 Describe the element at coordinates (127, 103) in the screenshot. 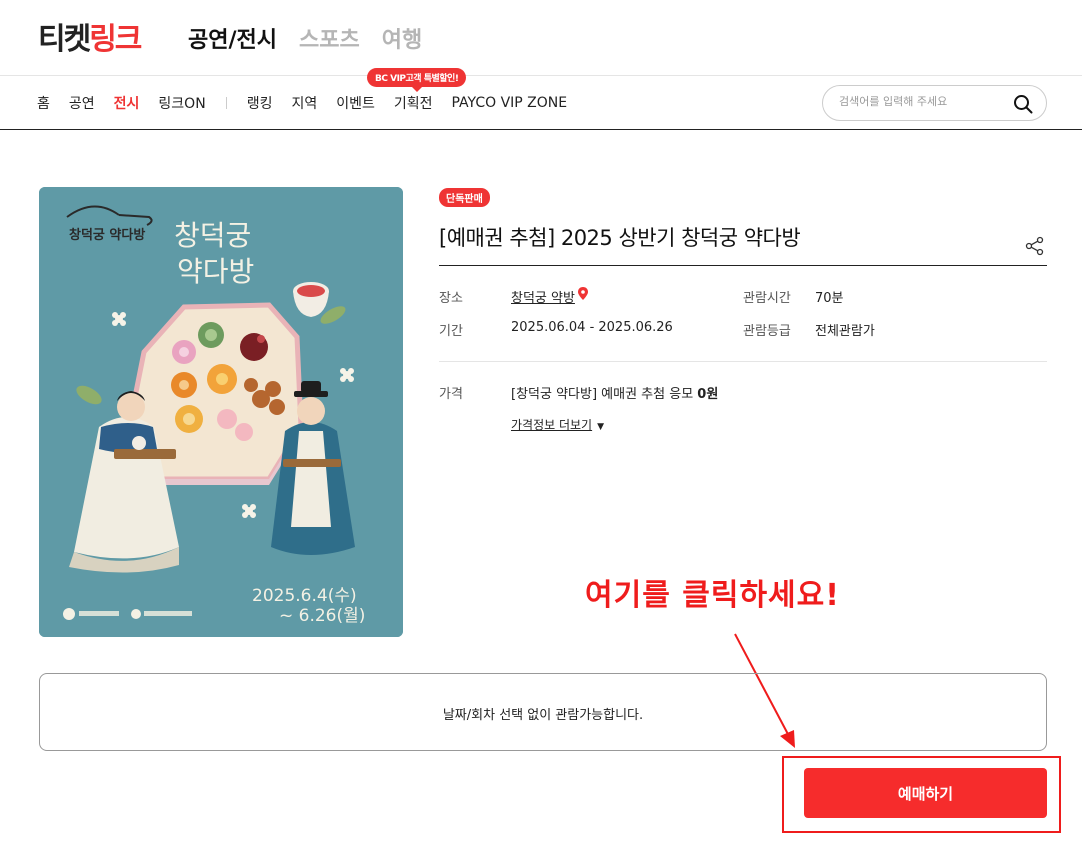

I see `nav-item-exhibition: 전시` at that location.